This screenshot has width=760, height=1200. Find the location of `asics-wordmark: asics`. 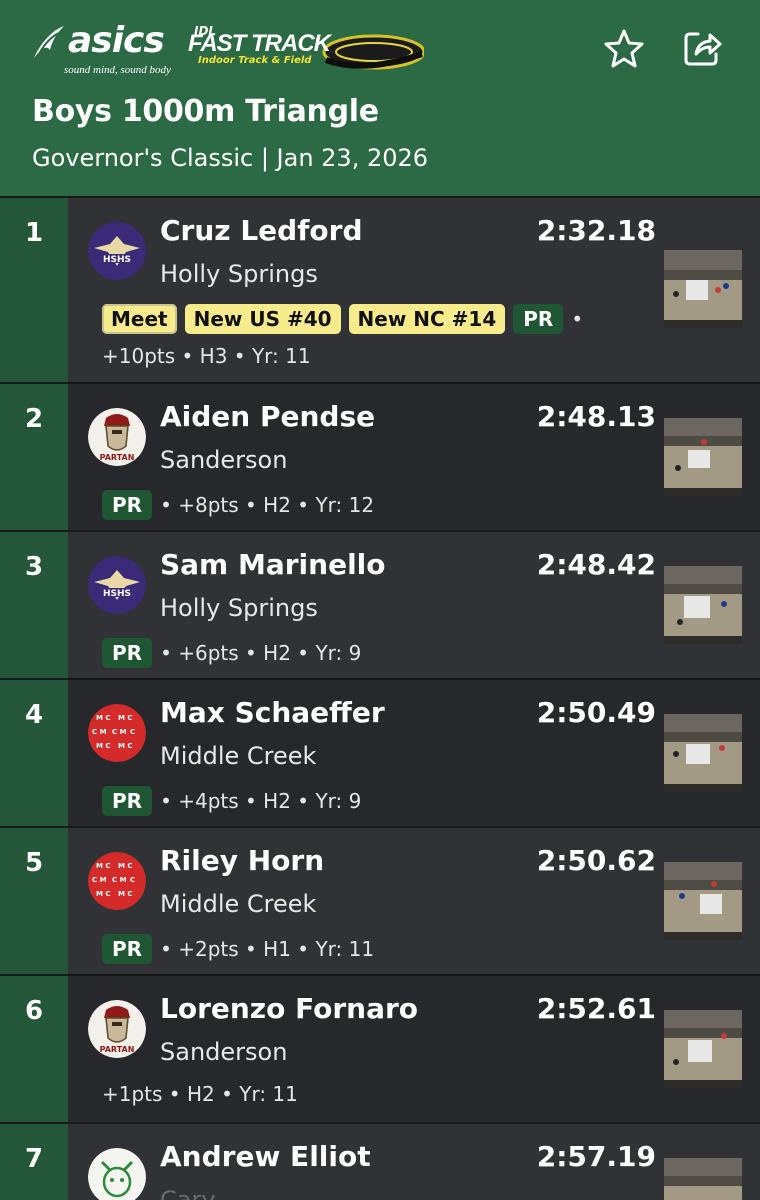

asics-wordmark: asics is located at coordinates (116, 40).